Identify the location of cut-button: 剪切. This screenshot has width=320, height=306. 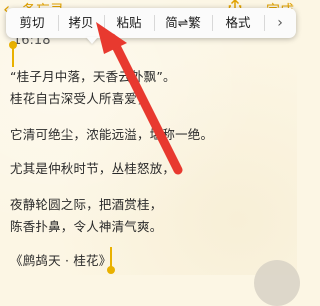
(32, 23).